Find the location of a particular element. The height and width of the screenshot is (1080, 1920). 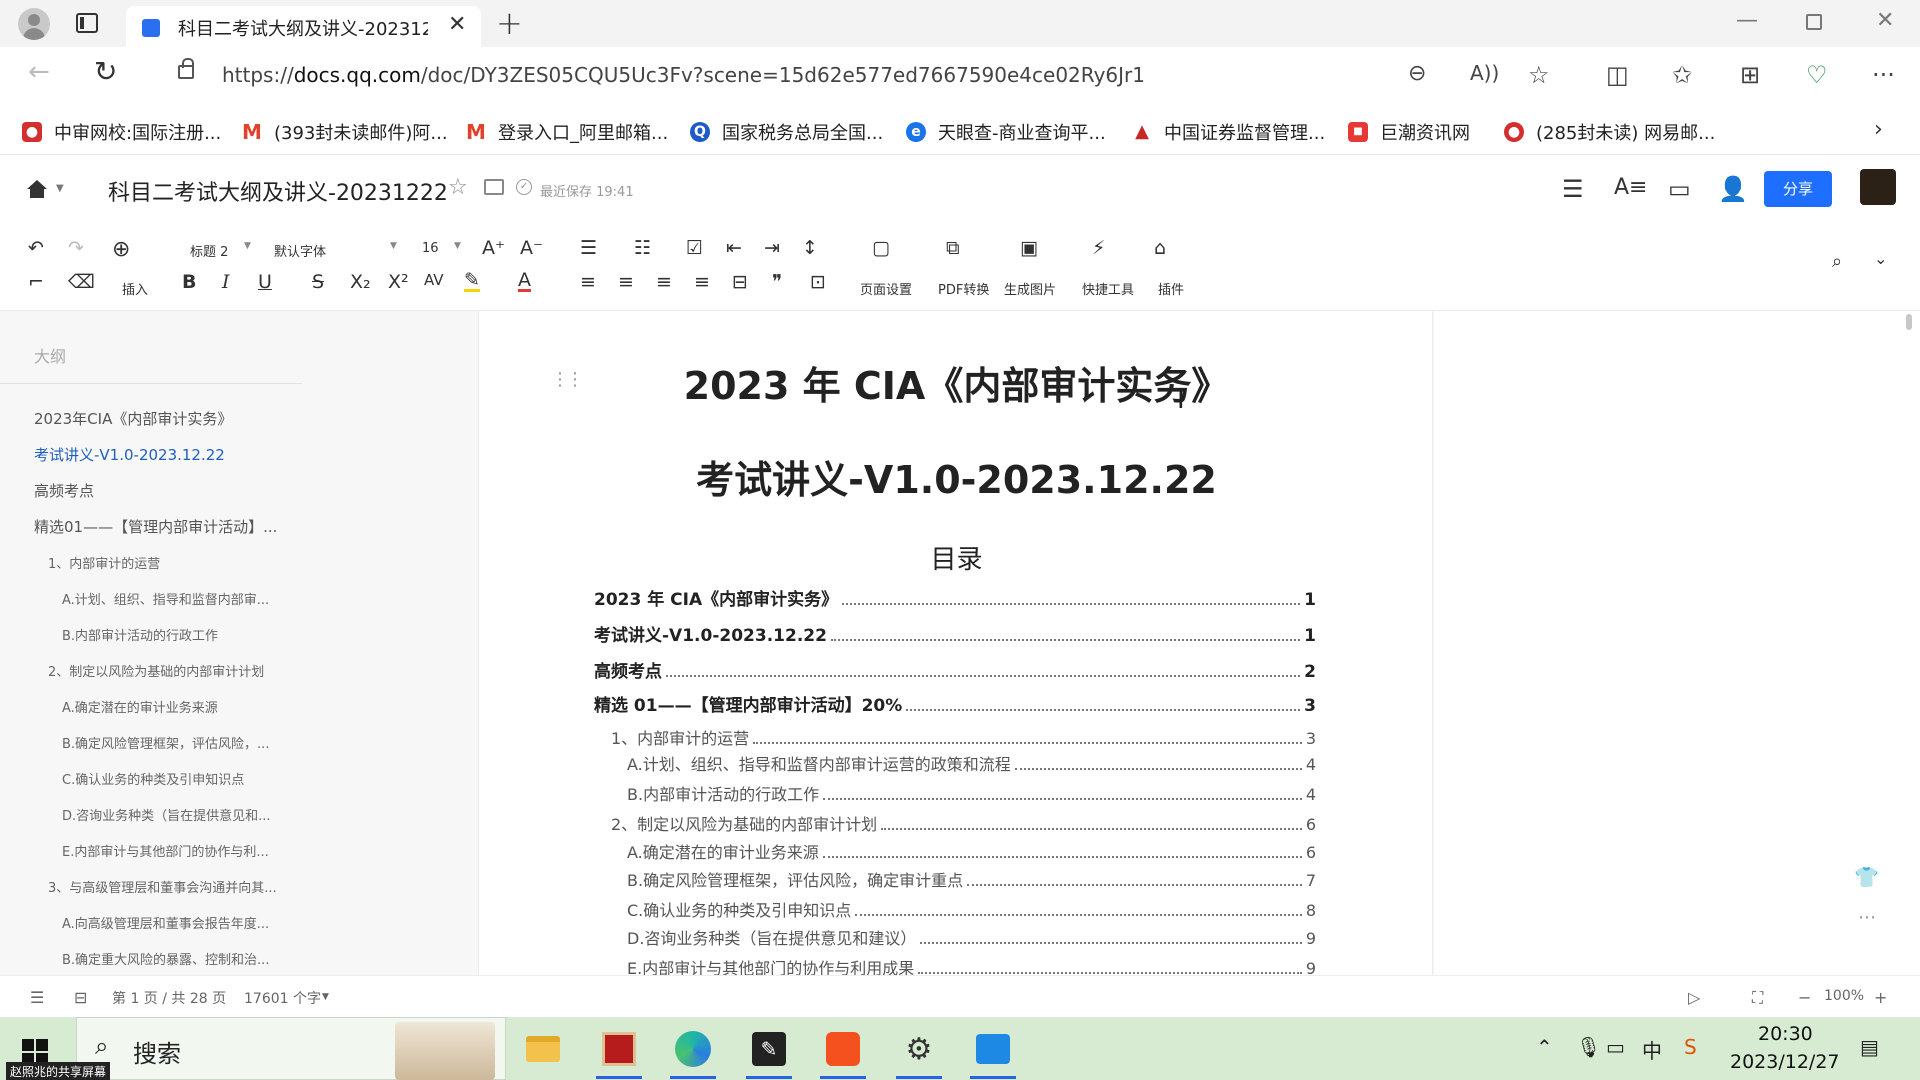

more-vertical-icon: ⋯ is located at coordinates (1867, 917).